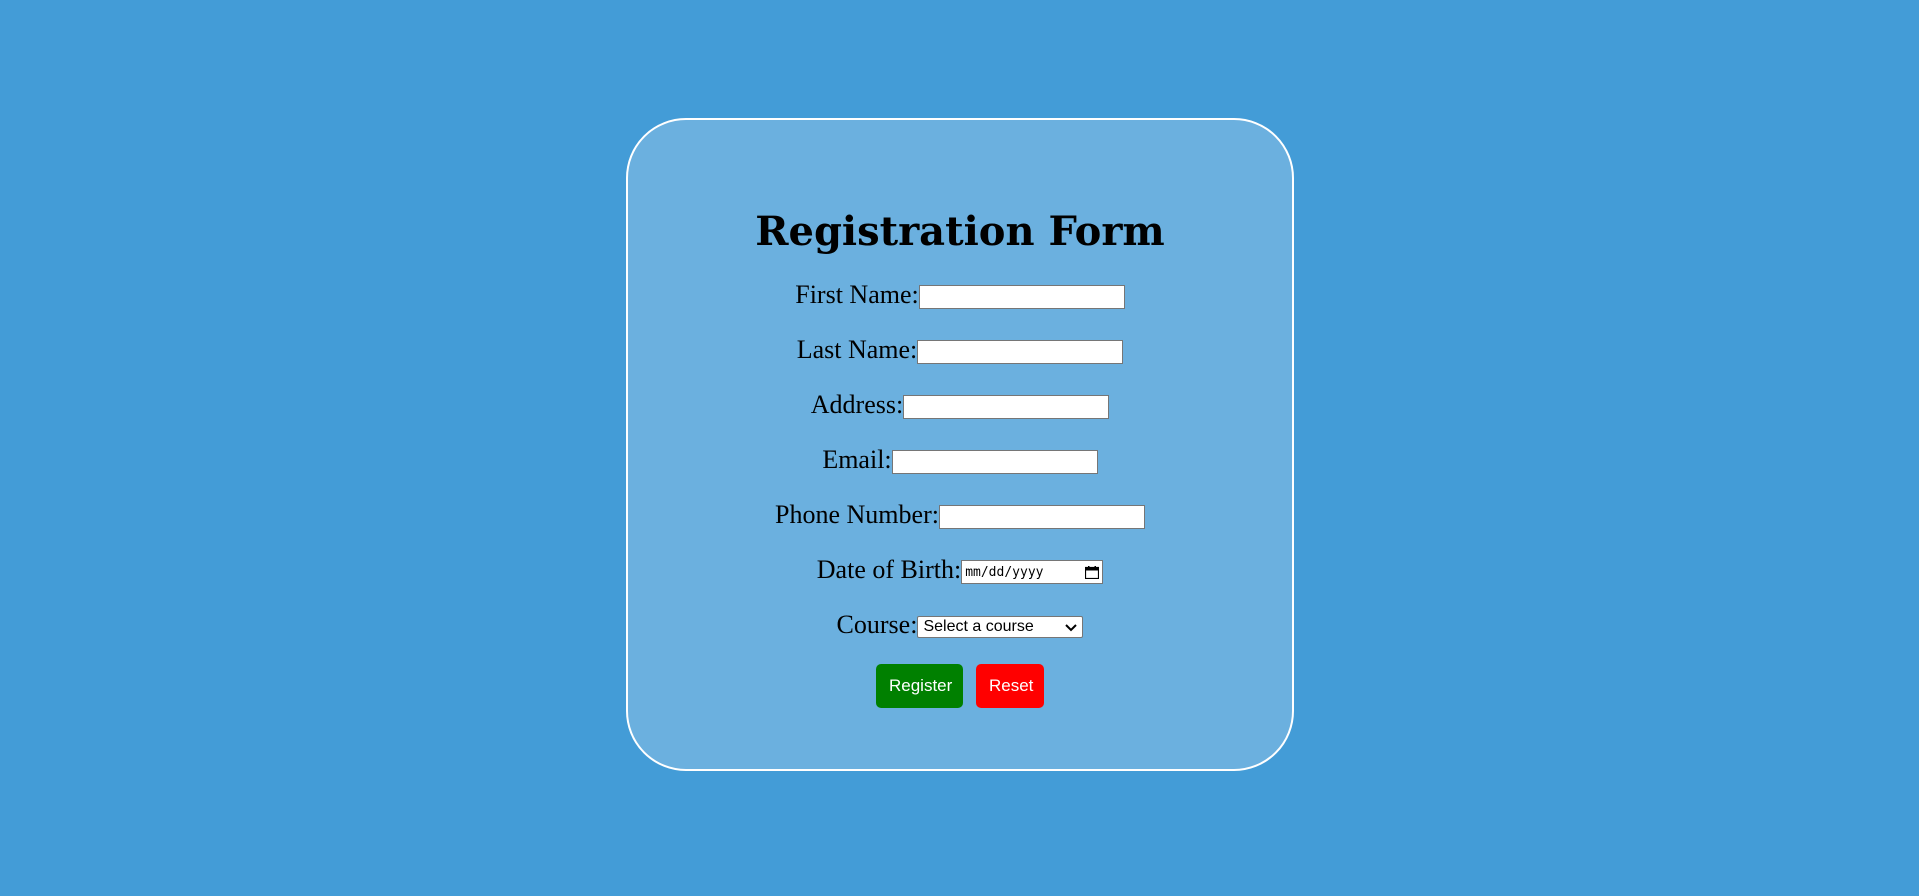 The width and height of the screenshot is (1919, 896). What do you see at coordinates (857, 294) in the screenshot?
I see `first-name-label: First Name:` at bounding box center [857, 294].